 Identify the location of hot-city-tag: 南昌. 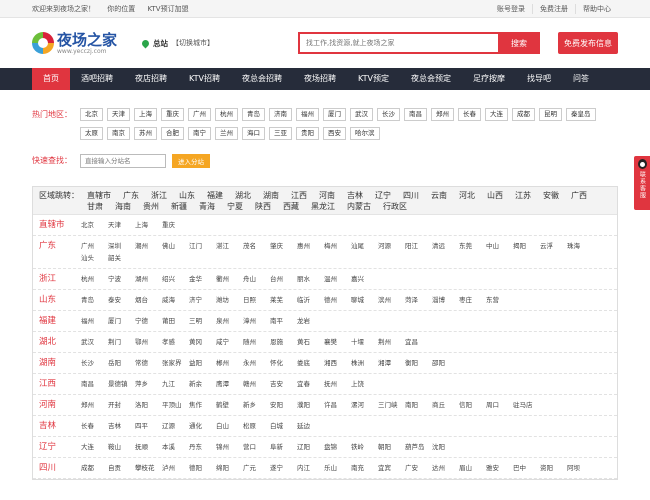
(415, 114).